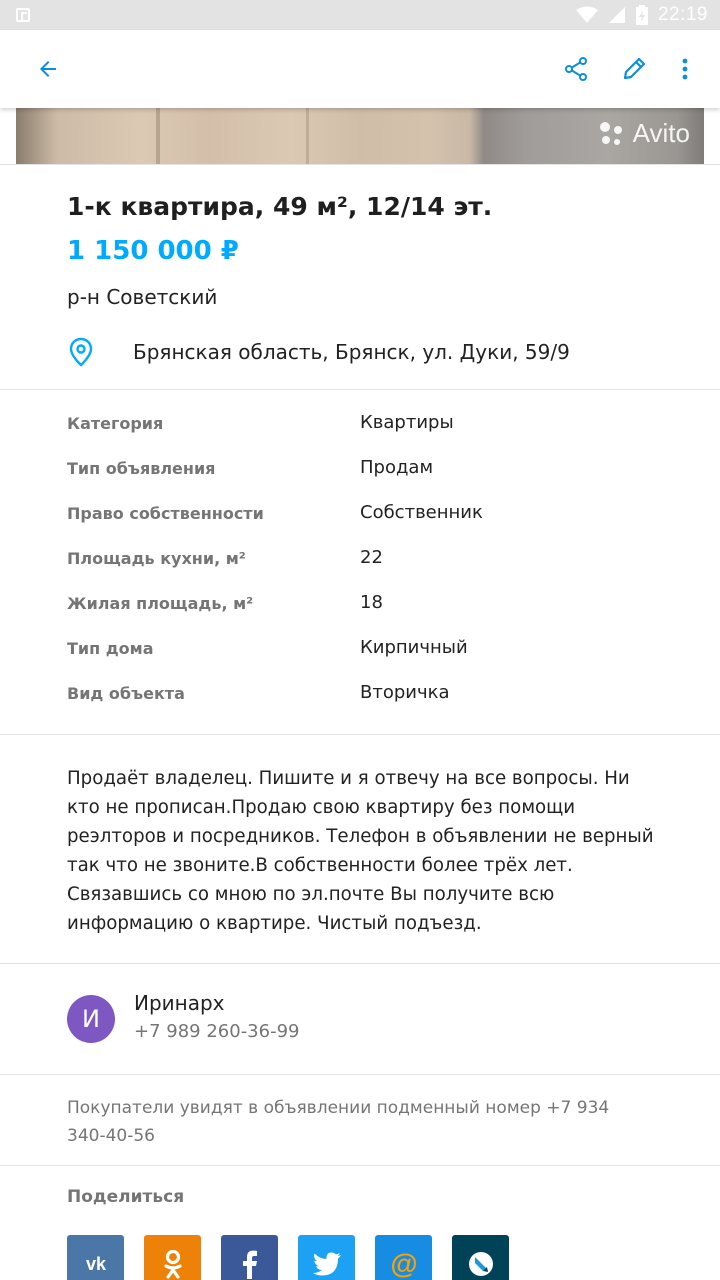 This screenshot has height=1280, width=720. Describe the element at coordinates (480, 1263) in the screenshot. I see `livejournal-icon` at that location.